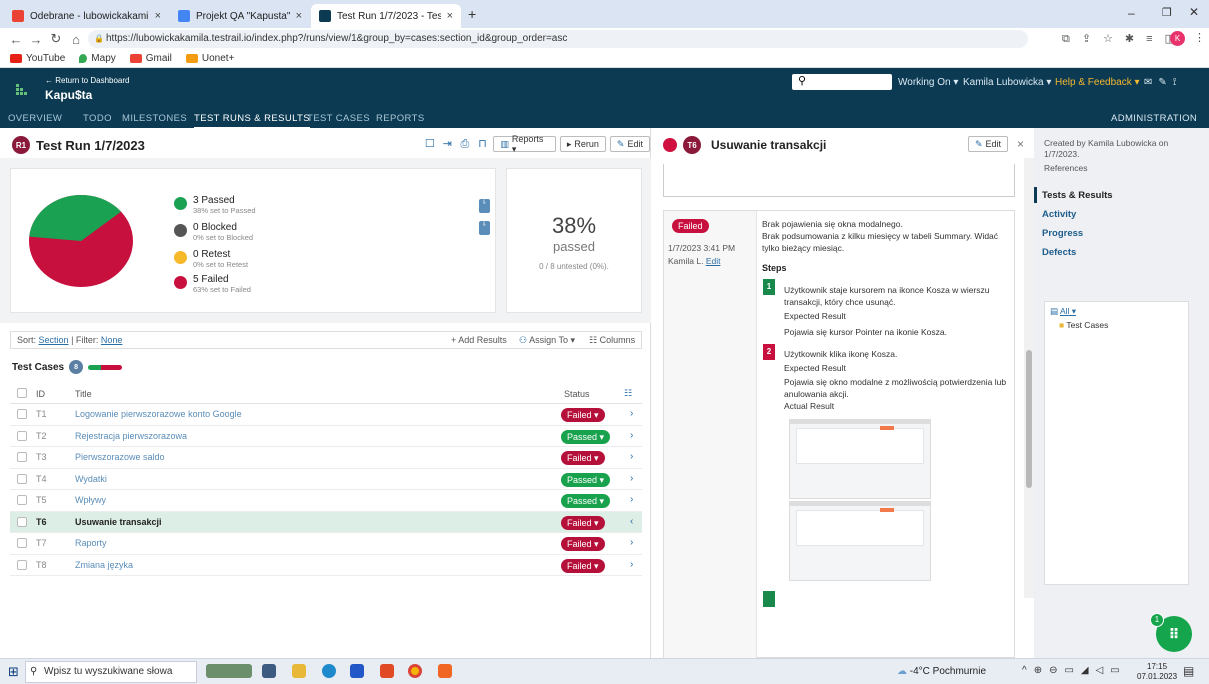 This screenshot has height=684, width=1209. Describe the element at coordinates (1029, 419) in the screenshot. I see `scroll-thumb` at that location.